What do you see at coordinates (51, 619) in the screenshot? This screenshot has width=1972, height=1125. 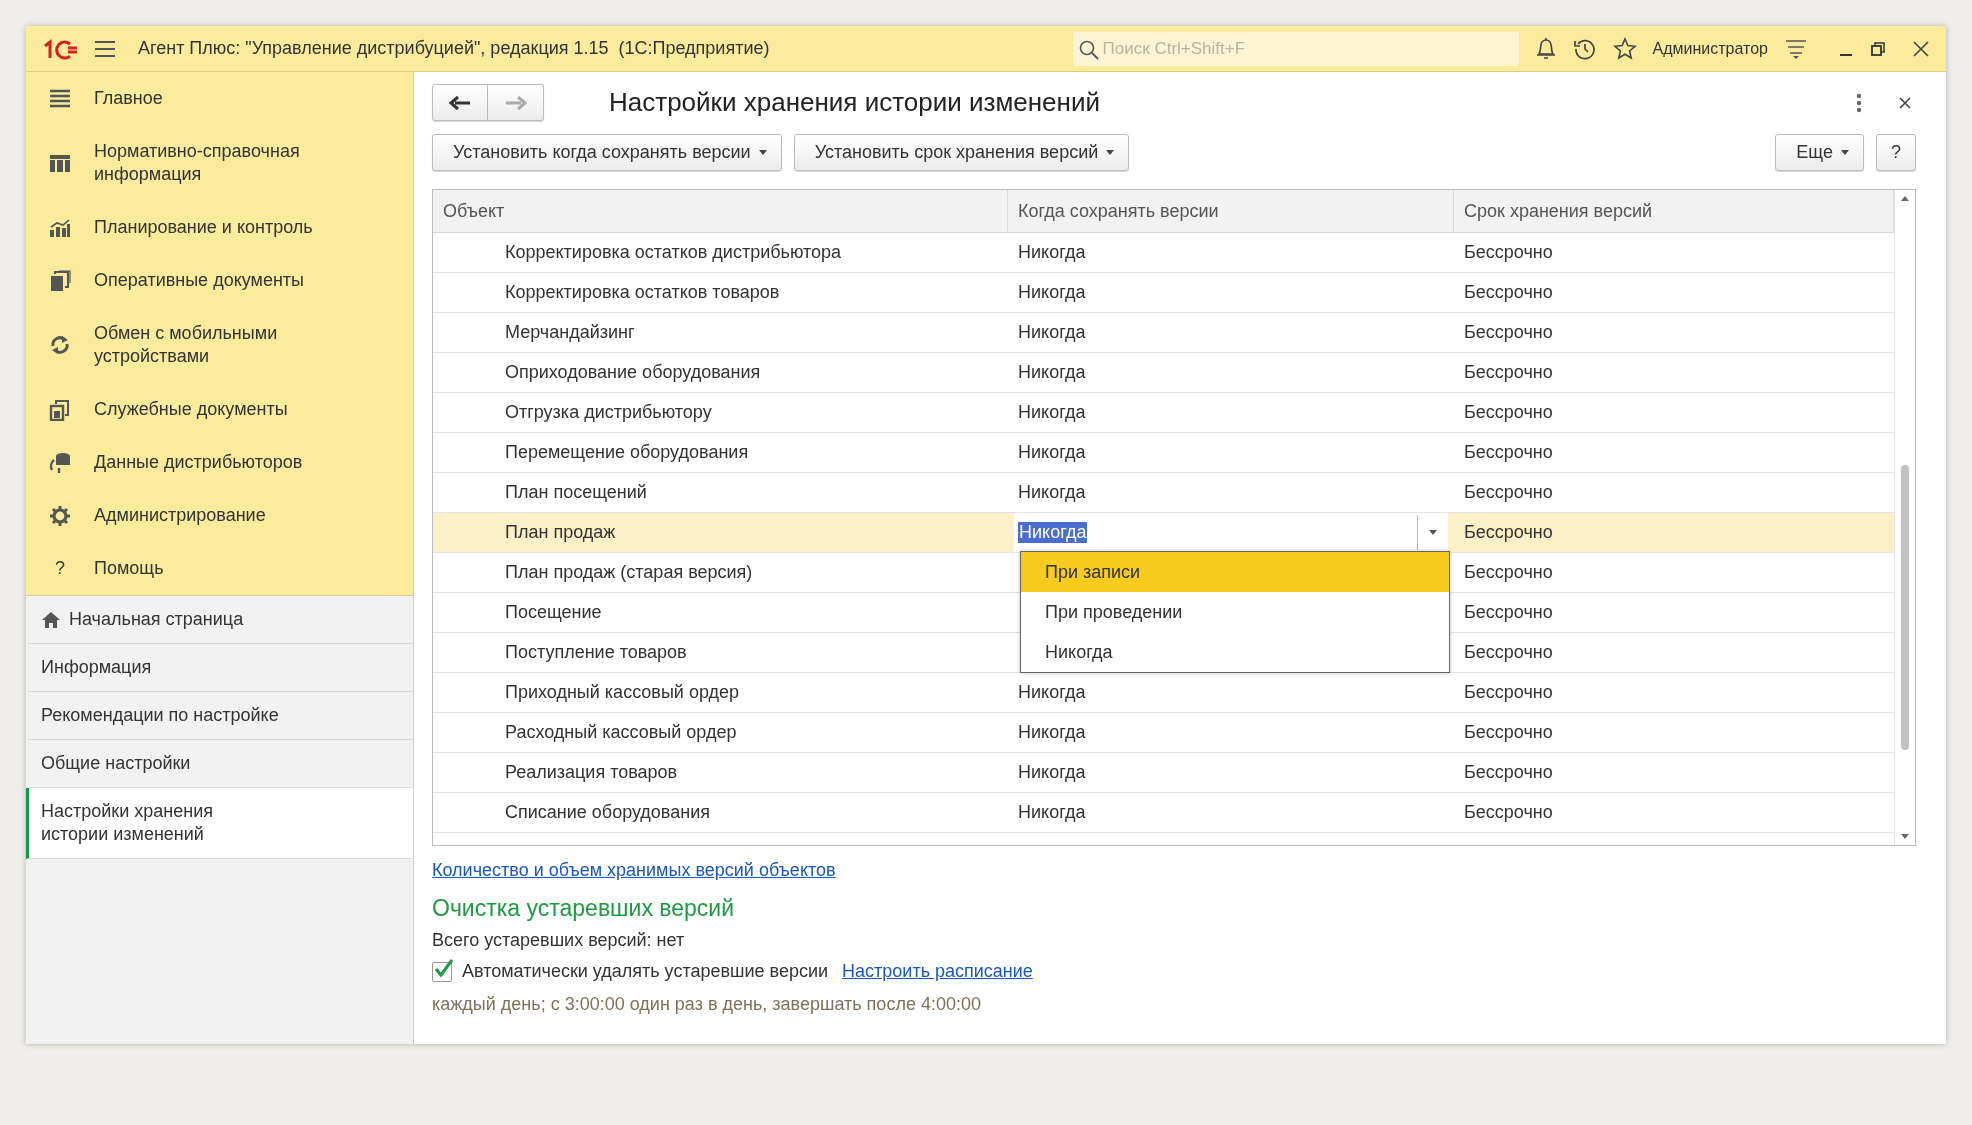 I see `home-icon` at bounding box center [51, 619].